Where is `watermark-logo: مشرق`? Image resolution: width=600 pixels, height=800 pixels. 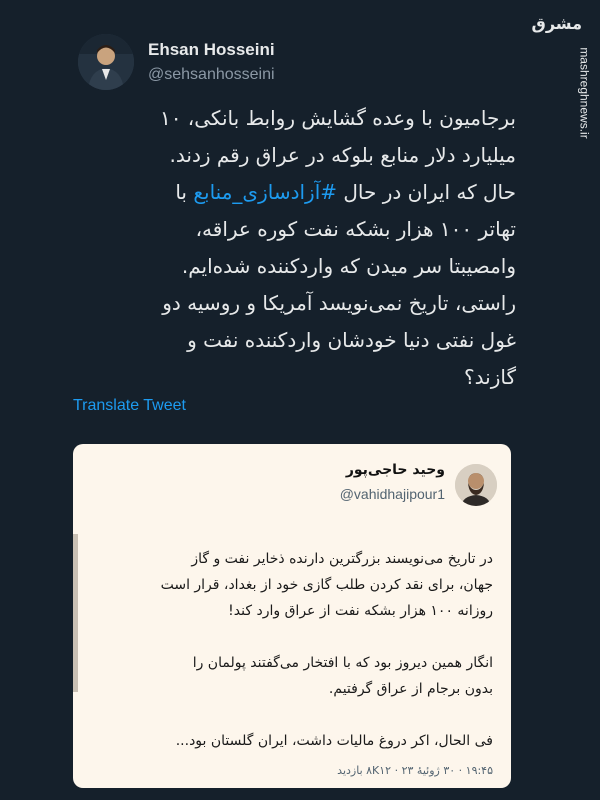
watermark-logo: مشرق is located at coordinates (556, 23).